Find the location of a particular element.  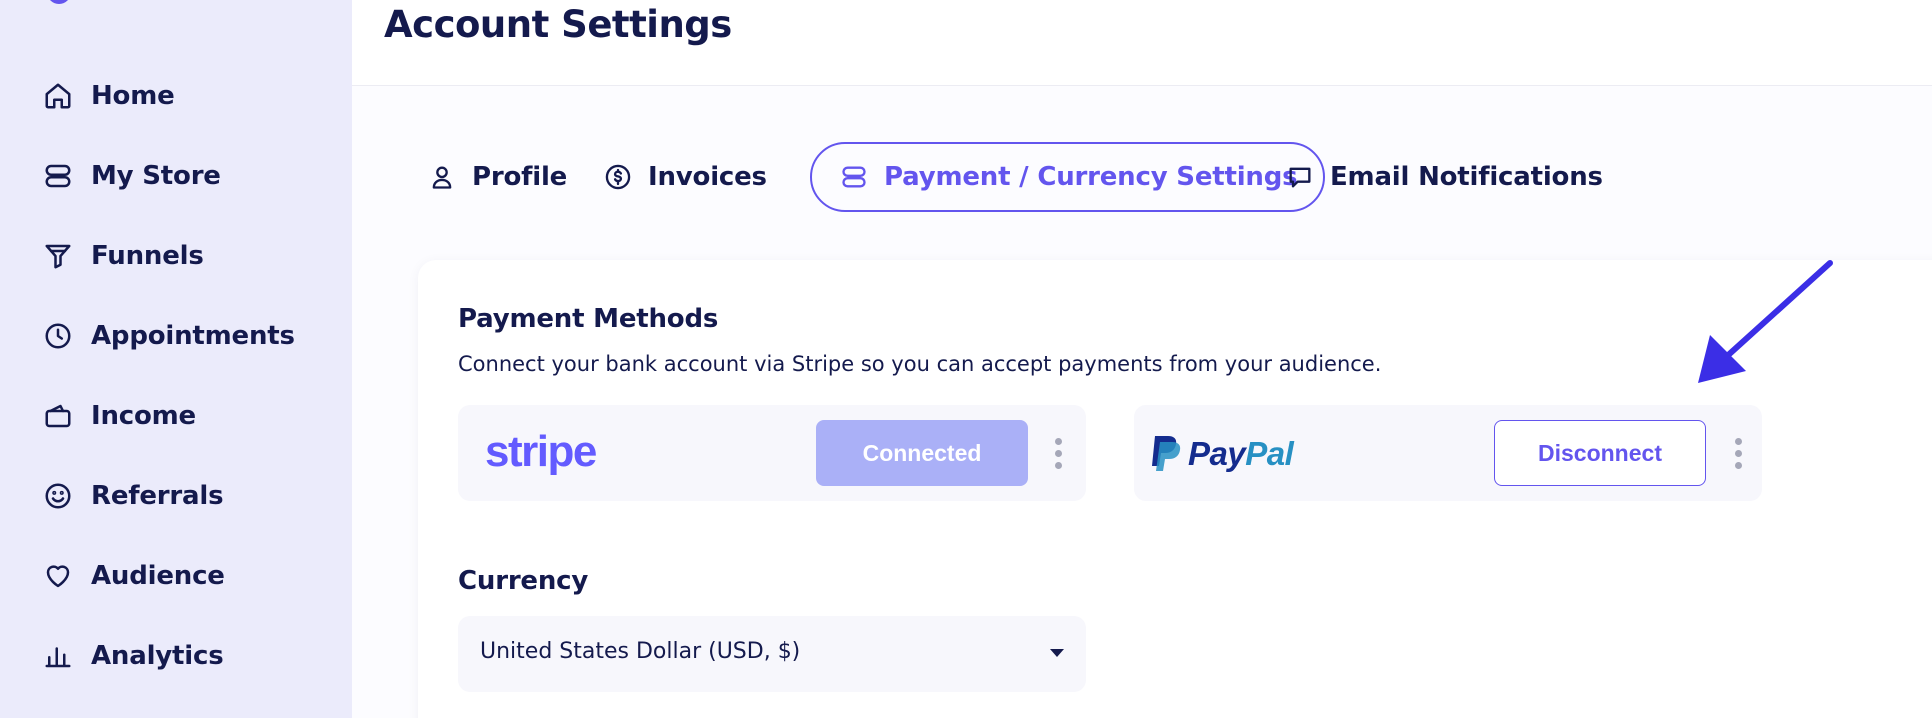

tab-profile: Profile is located at coordinates (497, 177).